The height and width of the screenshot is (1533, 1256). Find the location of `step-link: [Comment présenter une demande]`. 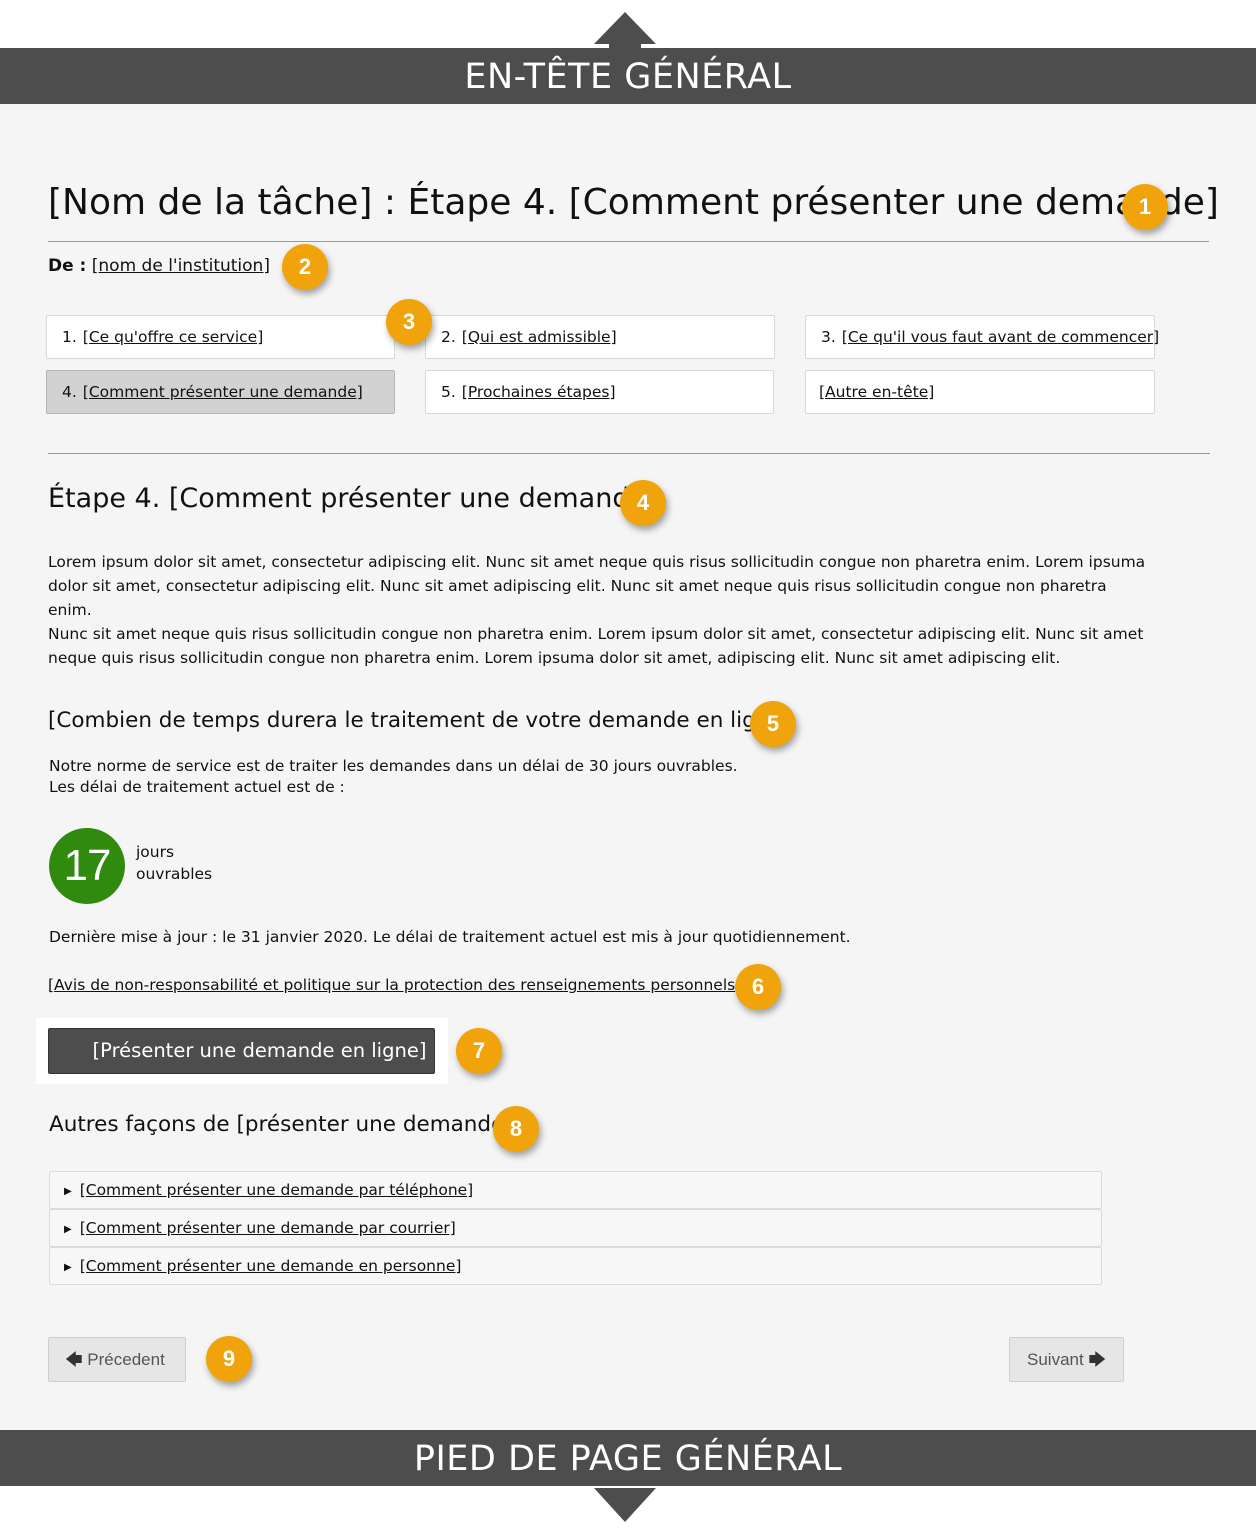

step-link: [Comment présenter une demande] is located at coordinates (223, 392).